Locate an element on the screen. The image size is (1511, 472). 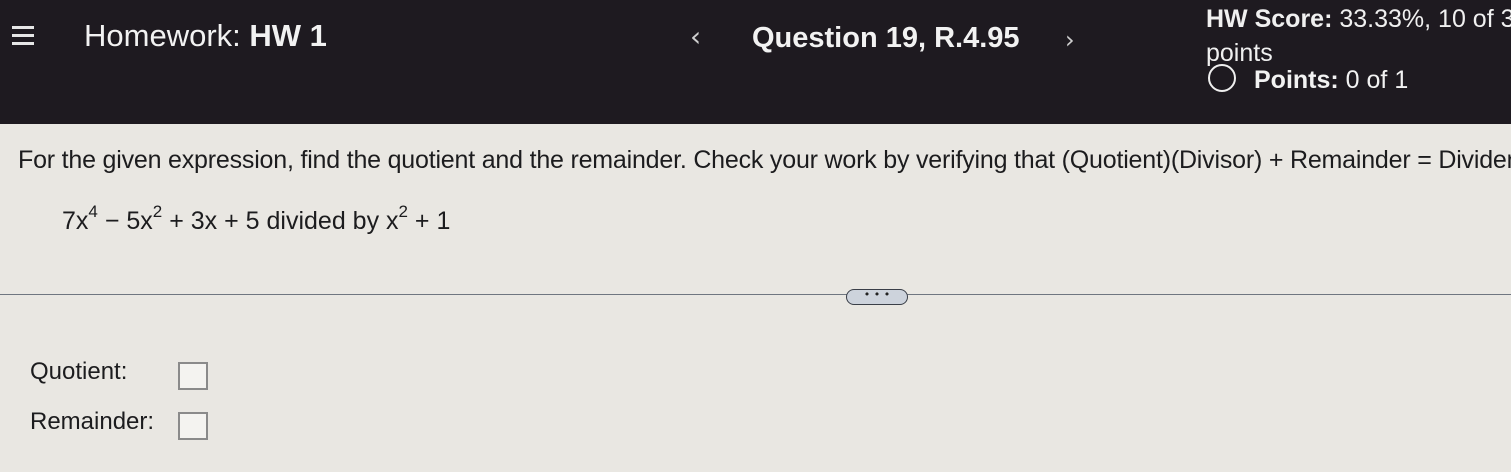
points-label: Points: is located at coordinates (1296, 80).